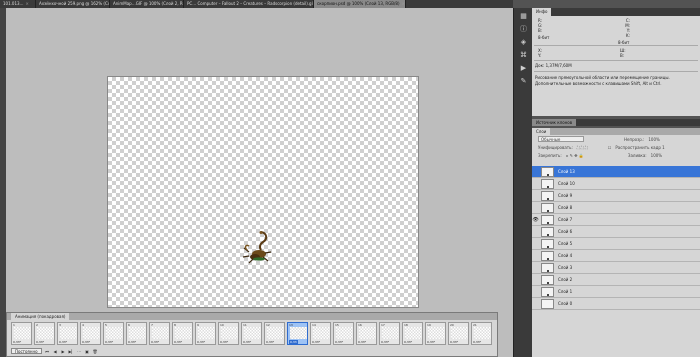 The height and width of the screenshot is (357, 700). I want to click on animation-frame: 1 0,33*, so click(21, 333).